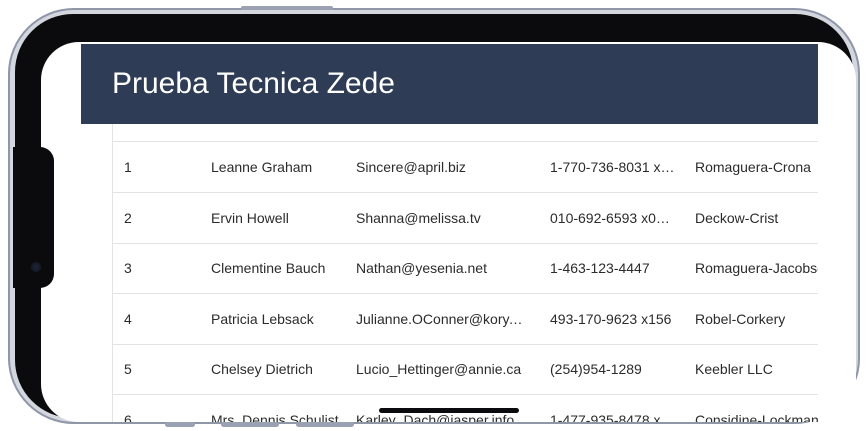 Image resolution: width=868 pixels, height=431 pixels. I want to click on cell-name: Leanne Graham, so click(262, 167).